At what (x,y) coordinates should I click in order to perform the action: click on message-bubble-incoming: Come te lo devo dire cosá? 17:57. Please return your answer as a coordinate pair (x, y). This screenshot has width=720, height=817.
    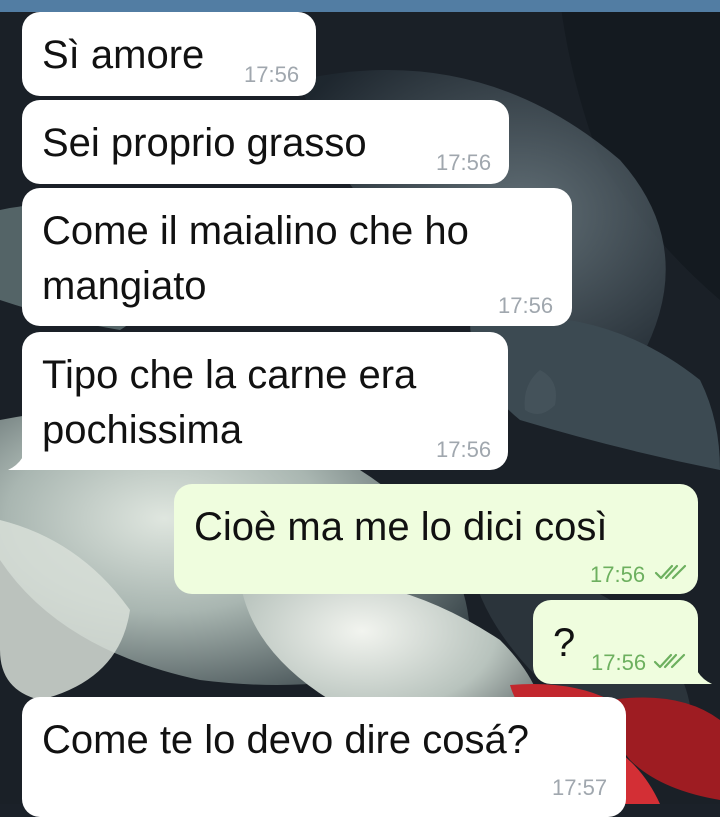
    Looking at the image, I should click on (324, 757).